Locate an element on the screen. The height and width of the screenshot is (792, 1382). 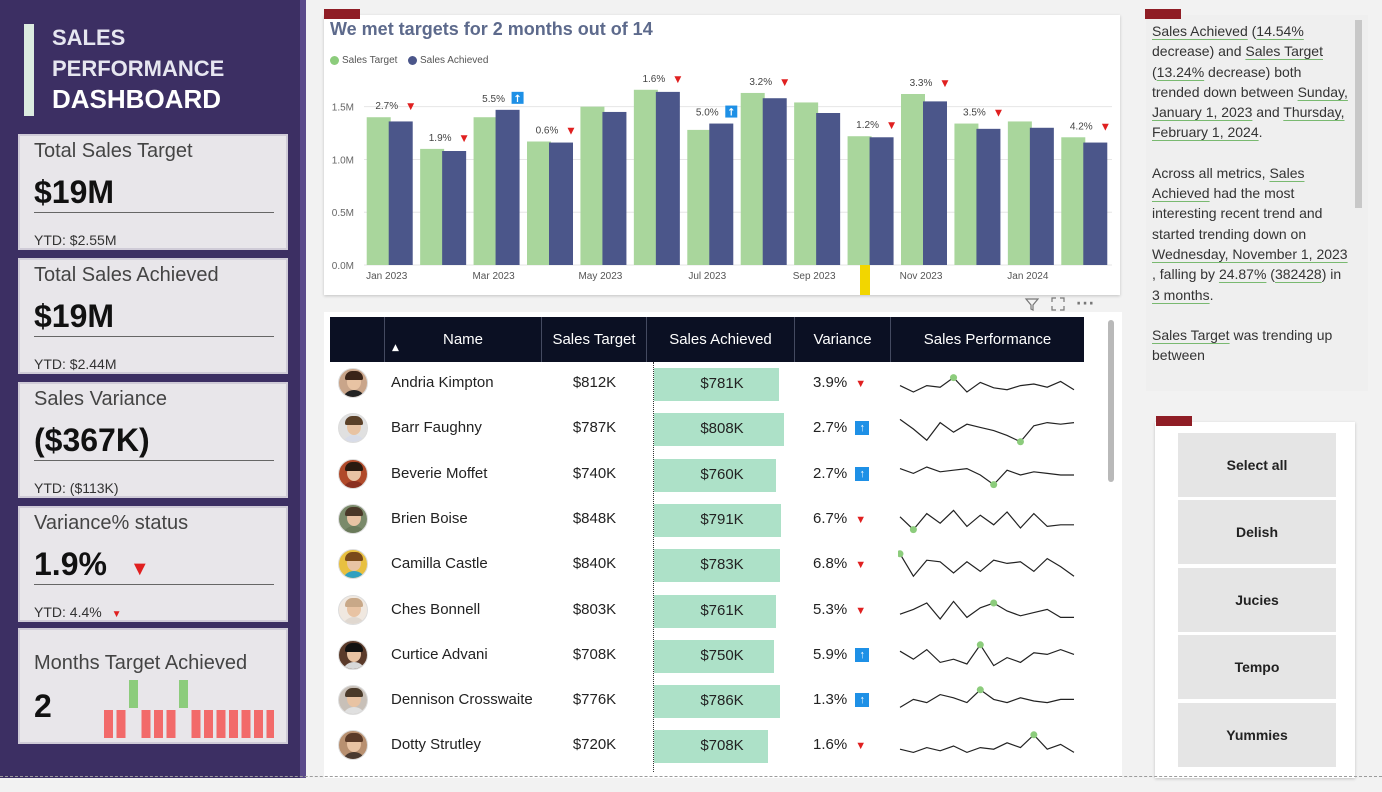
header-variance: Variance is located at coordinates (843, 339).